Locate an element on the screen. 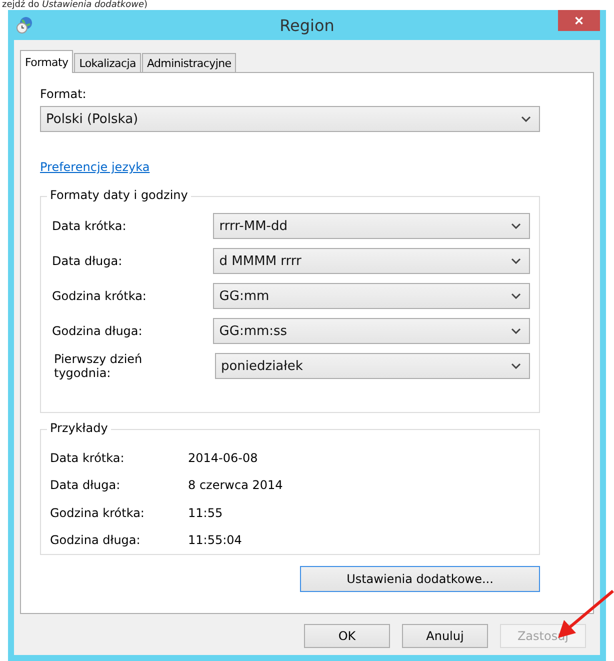 The width and height of the screenshot is (614, 661). tab: Administracyjne is located at coordinates (189, 62).